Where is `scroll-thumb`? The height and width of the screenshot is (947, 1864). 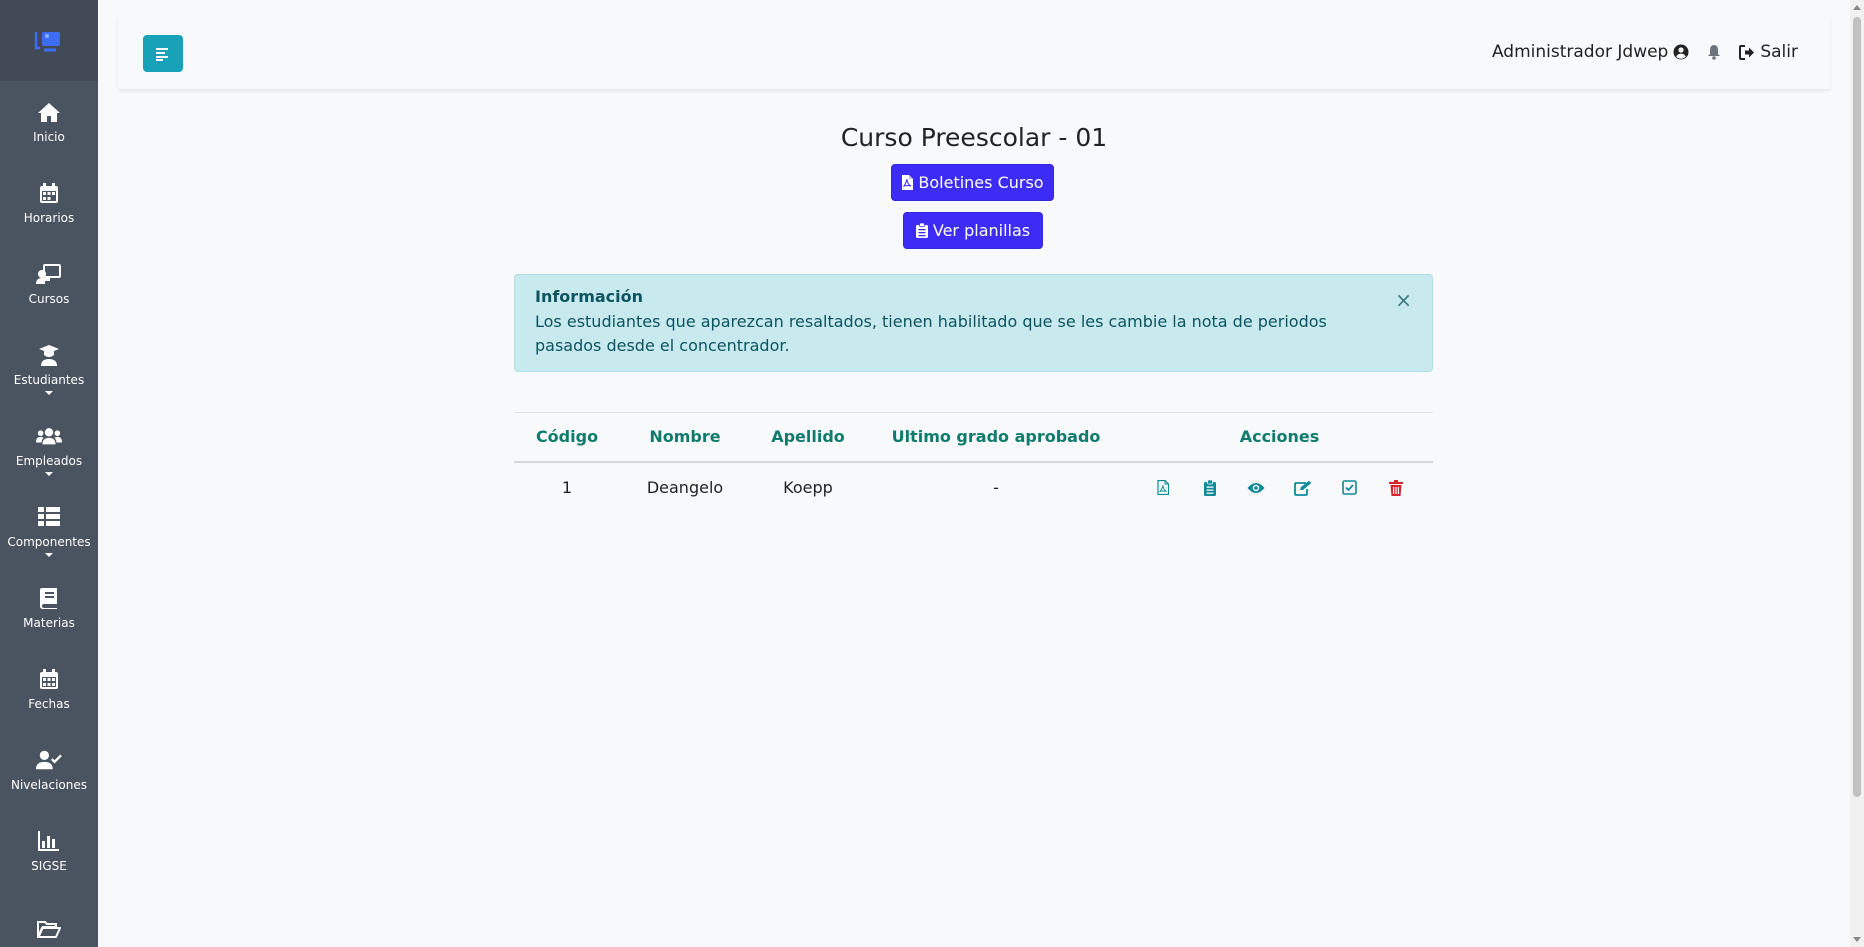
scroll-thumb is located at coordinates (1857, 407).